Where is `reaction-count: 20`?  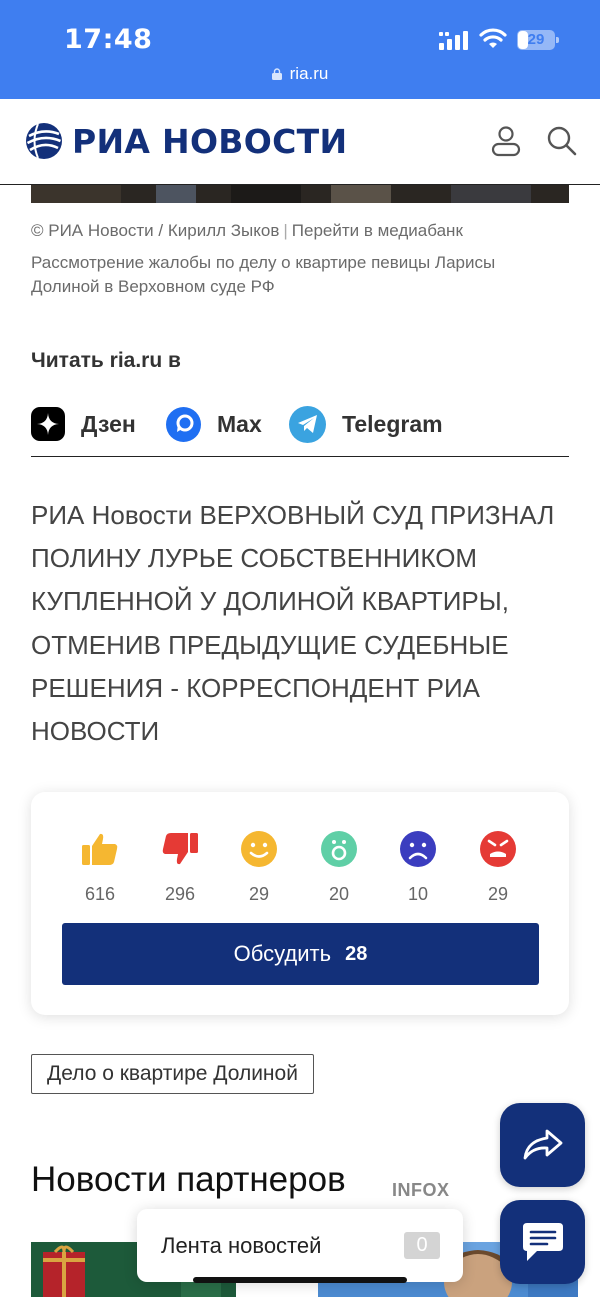
reaction-count: 20 is located at coordinates (339, 894).